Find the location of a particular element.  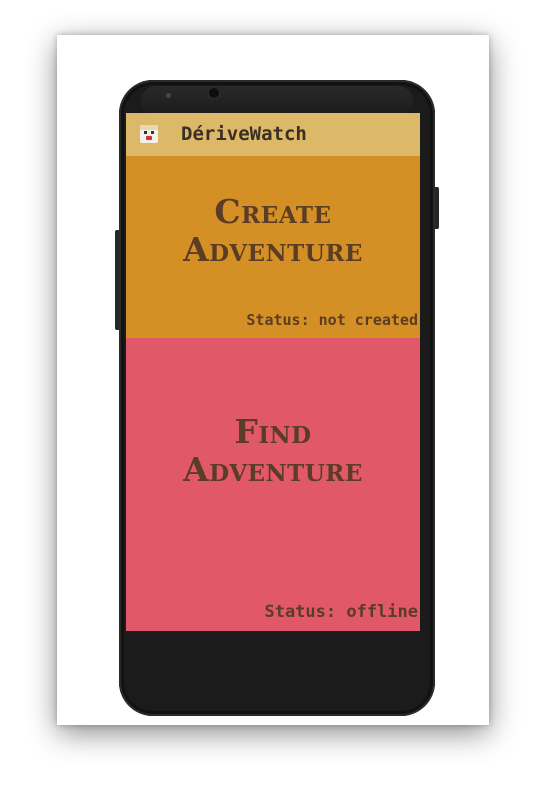

create-adventure-heading: Create Adventure is located at coordinates (273, 231).